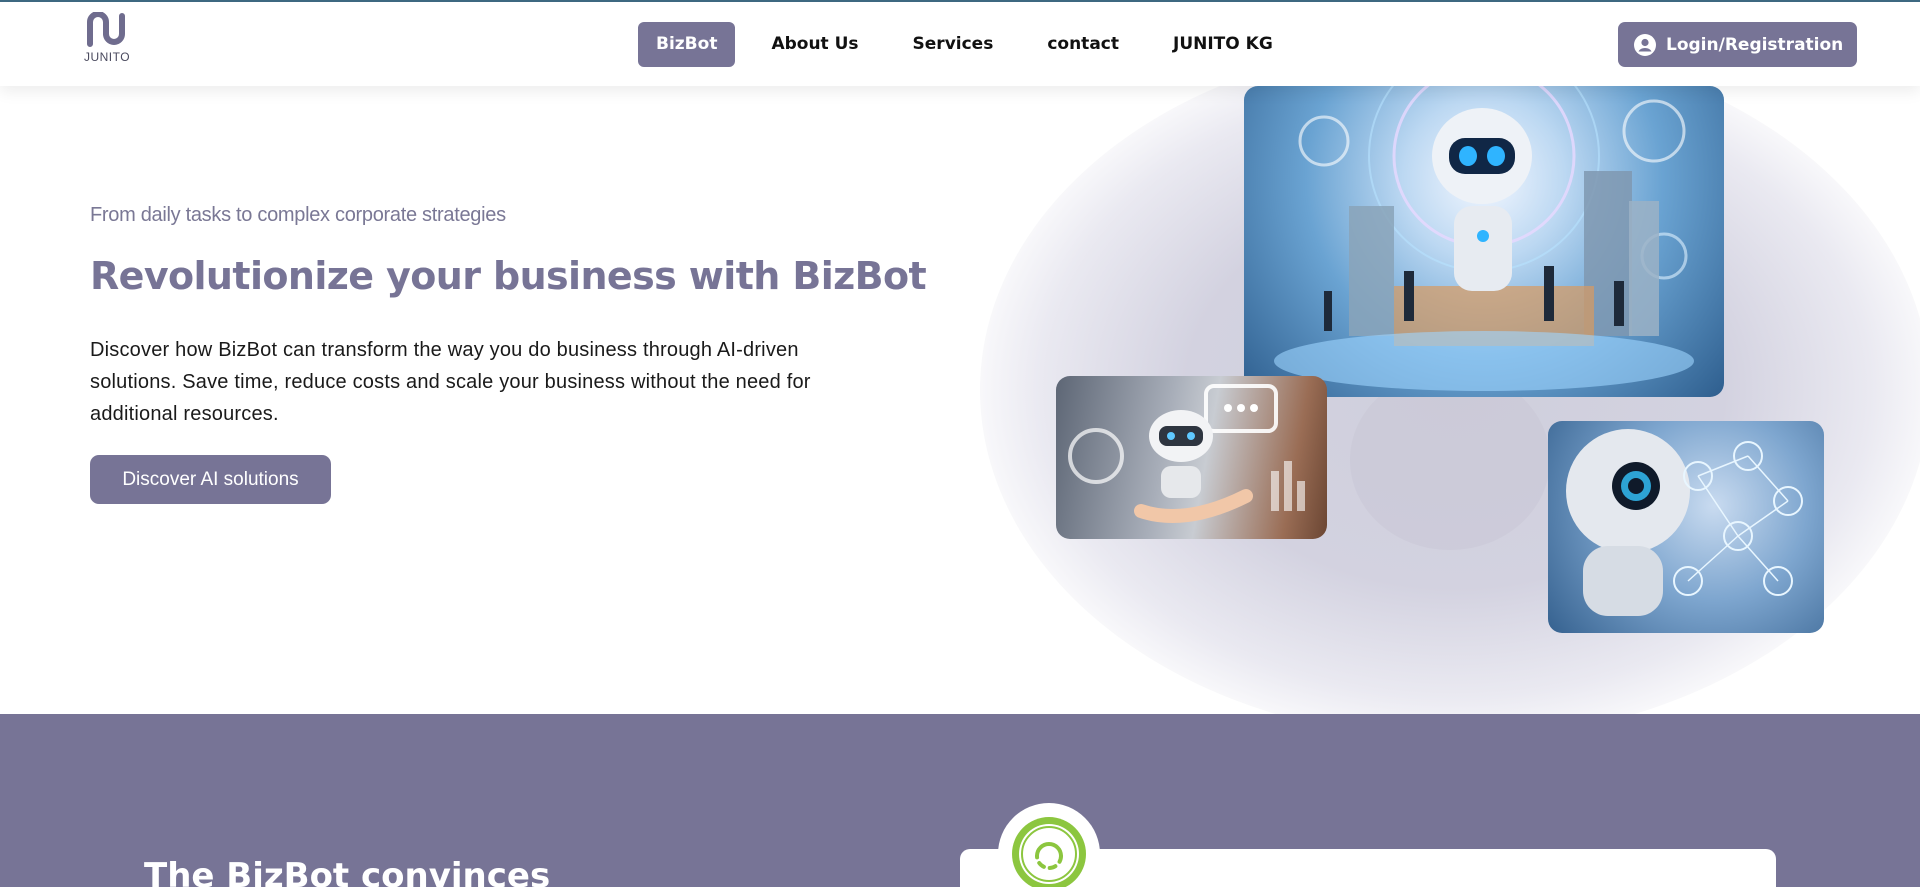 This screenshot has height=887, width=1920. I want to click on hero-title: Revolutionize your business with BizBot, so click(508, 276).